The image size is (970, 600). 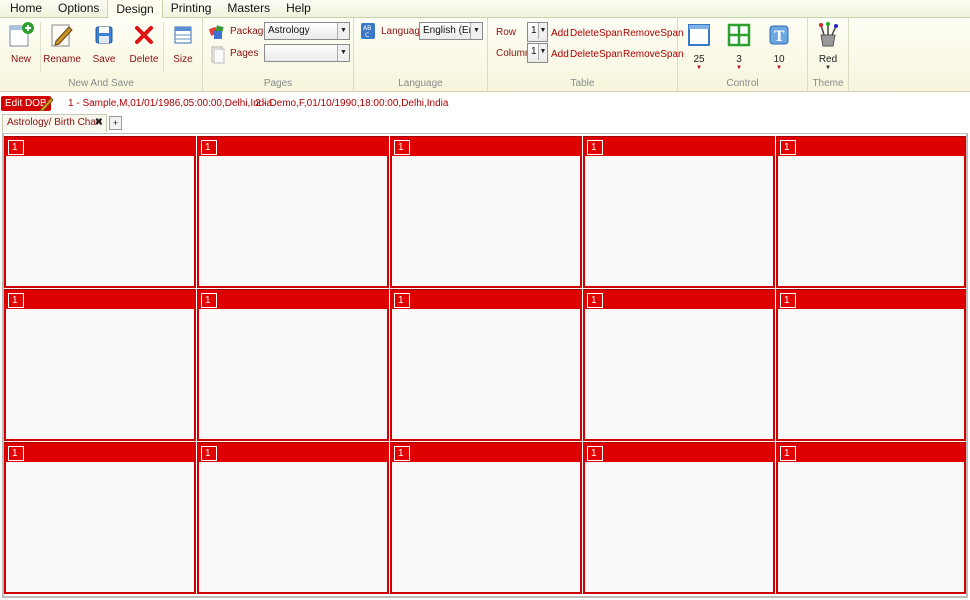 What do you see at coordinates (217, 32) in the screenshot?
I see `package-icon` at bounding box center [217, 32].